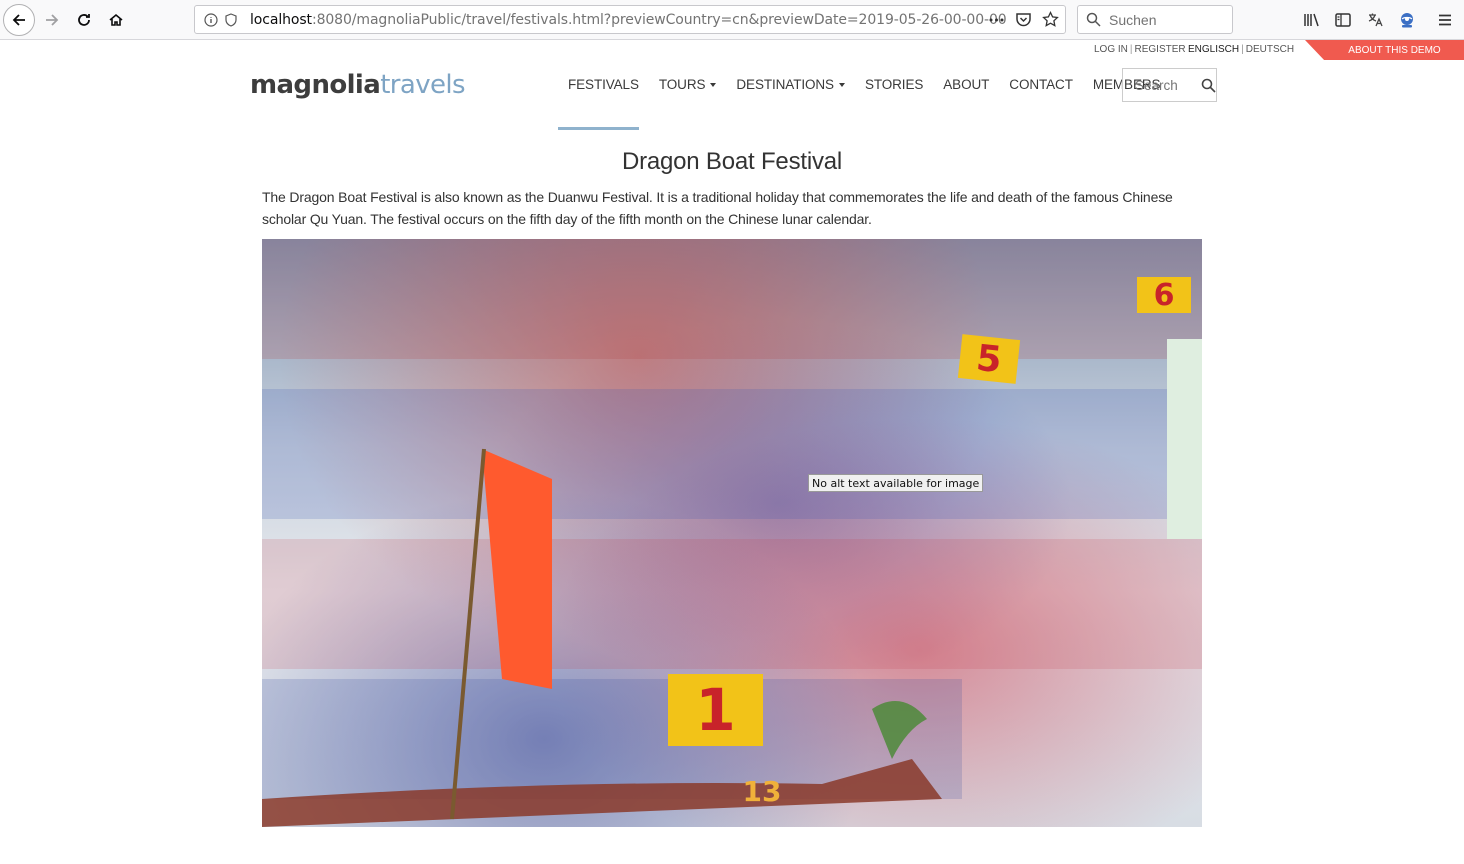 The height and width of the screenshot is (864, 1464). Describe the element at coordinates (1384, 50) in the screenshot. I see `about-demo-tab: ABOUT THIS DEMO` at that location.